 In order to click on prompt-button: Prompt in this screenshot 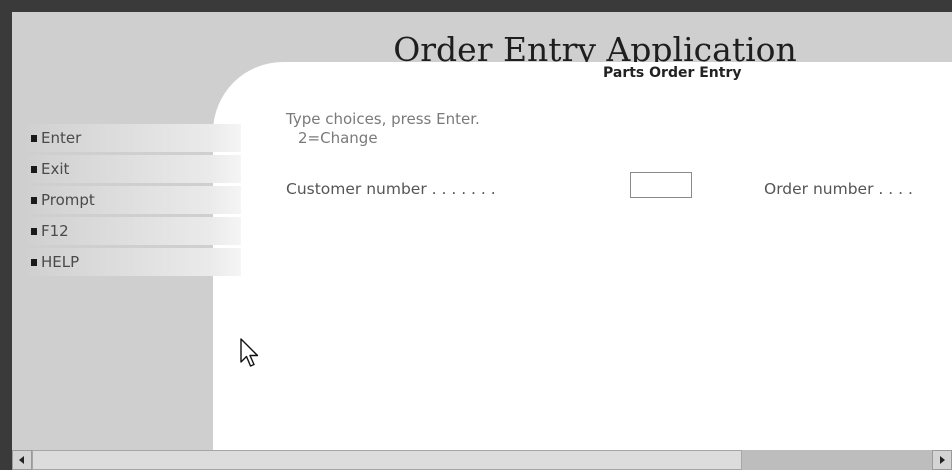, I will do `click(134, 200)`.